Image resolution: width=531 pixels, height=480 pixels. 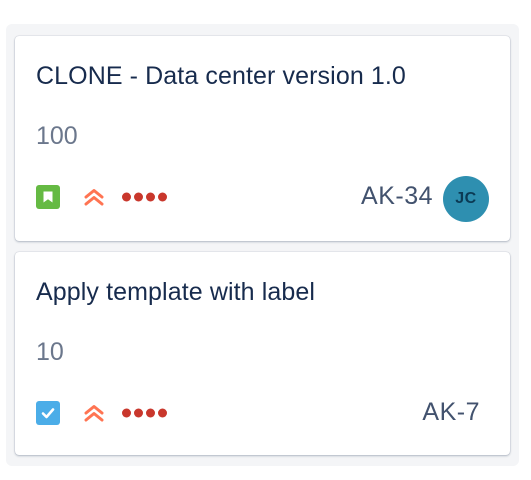 What do you see at coordinates (262, 199) in the screenshot?
I see `card-footer: AK-34 JC` at bounding box center [262, 199].